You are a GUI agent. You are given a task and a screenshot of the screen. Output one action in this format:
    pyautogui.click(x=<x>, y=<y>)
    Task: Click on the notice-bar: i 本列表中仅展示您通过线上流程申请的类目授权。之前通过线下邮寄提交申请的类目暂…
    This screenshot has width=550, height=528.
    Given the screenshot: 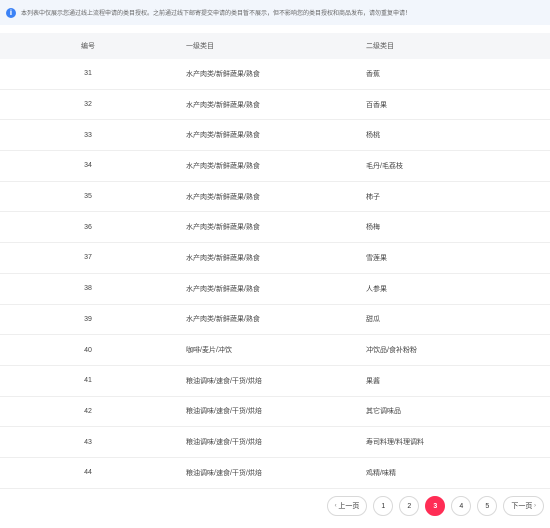 What is the action you would take?
    pyautogui.click(x=275, y=12)
    